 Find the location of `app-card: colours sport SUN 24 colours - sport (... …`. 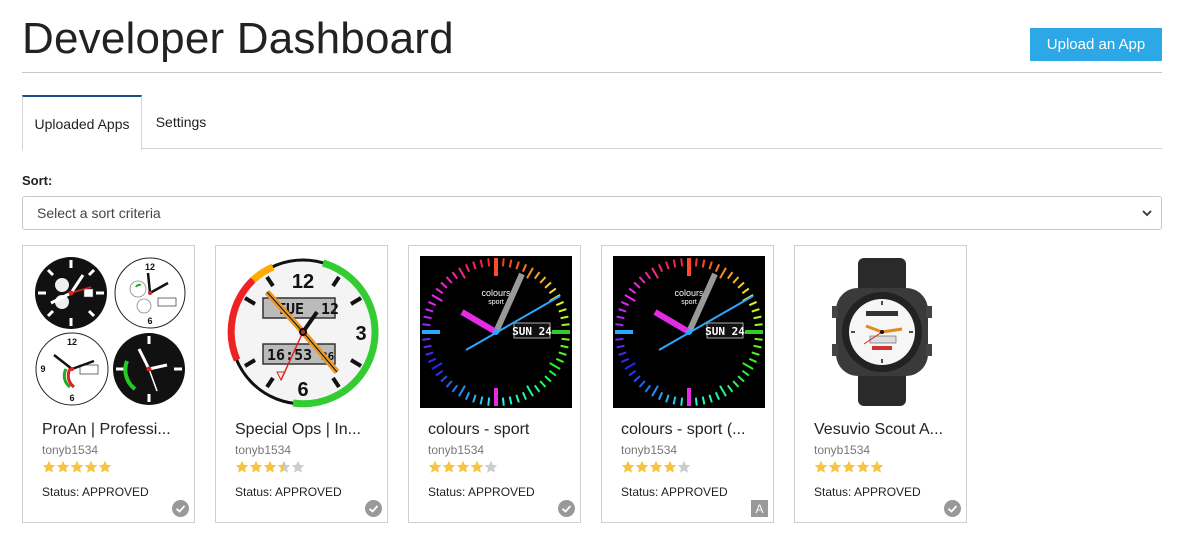

app-card: colours sport SUN 24 colours - sport (... … is located at coordinates (687, 384).